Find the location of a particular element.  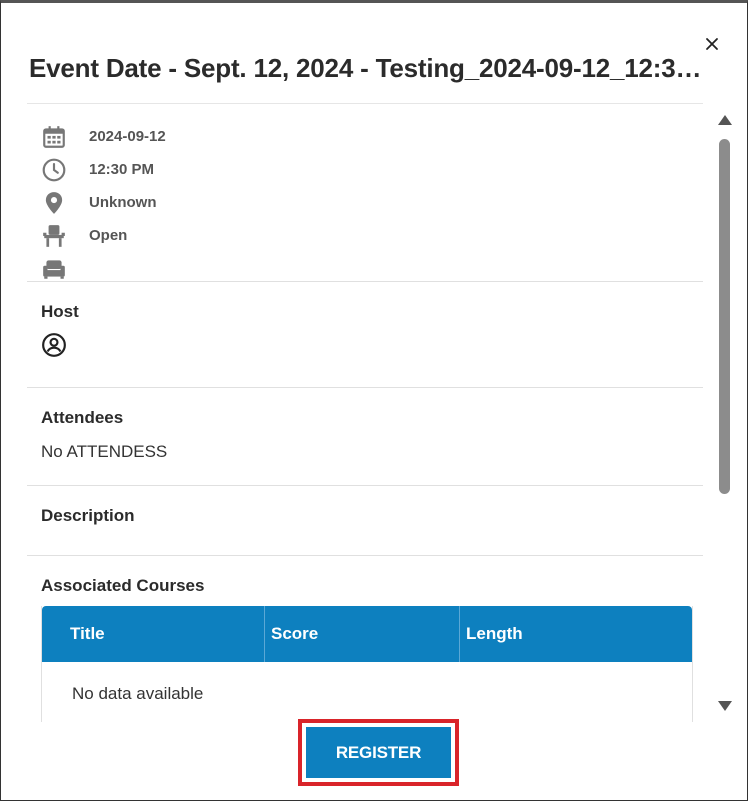

clock-icon is located at coordinates (54, 169).